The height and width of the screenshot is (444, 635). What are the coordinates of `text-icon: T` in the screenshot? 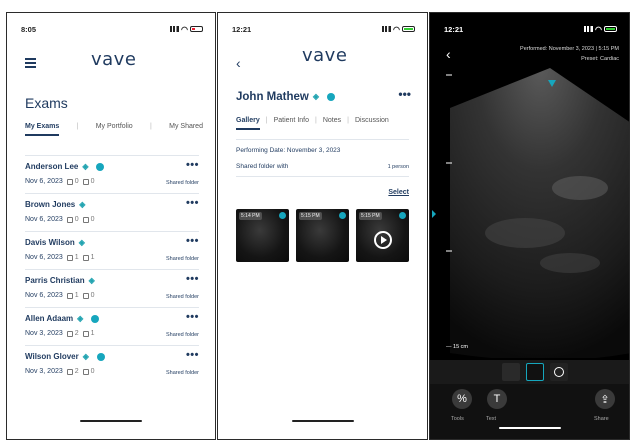 It's located at (497, 399).